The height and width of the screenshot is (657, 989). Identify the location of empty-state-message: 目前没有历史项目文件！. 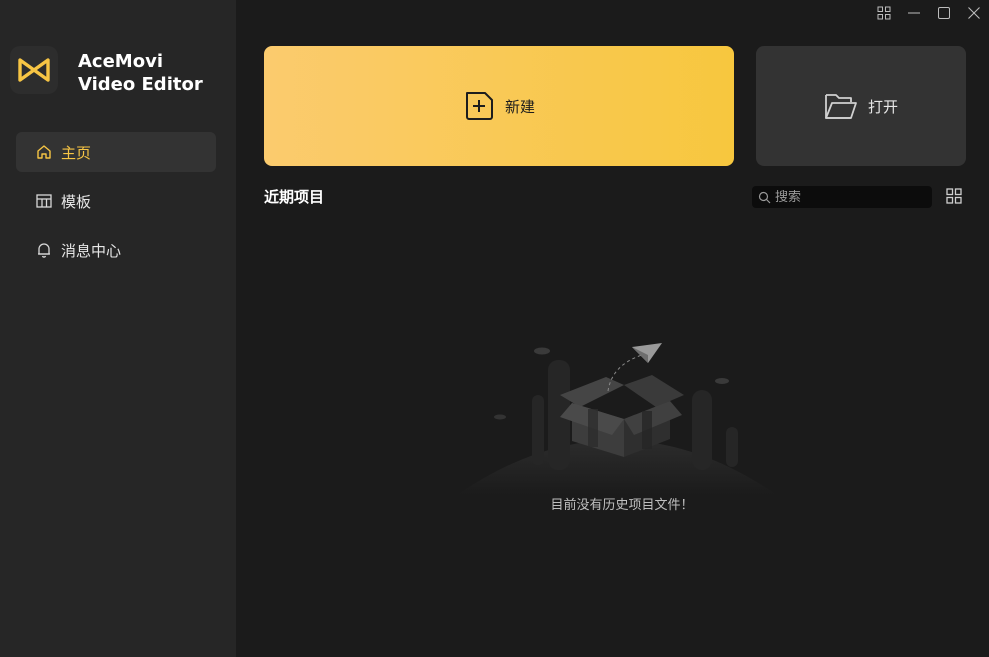
(622, 505).